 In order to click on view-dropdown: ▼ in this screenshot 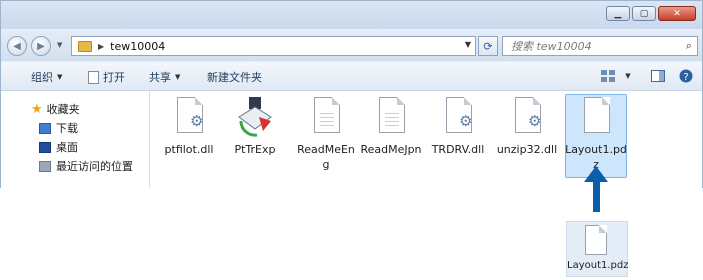, I will do `click(628, 76)`.